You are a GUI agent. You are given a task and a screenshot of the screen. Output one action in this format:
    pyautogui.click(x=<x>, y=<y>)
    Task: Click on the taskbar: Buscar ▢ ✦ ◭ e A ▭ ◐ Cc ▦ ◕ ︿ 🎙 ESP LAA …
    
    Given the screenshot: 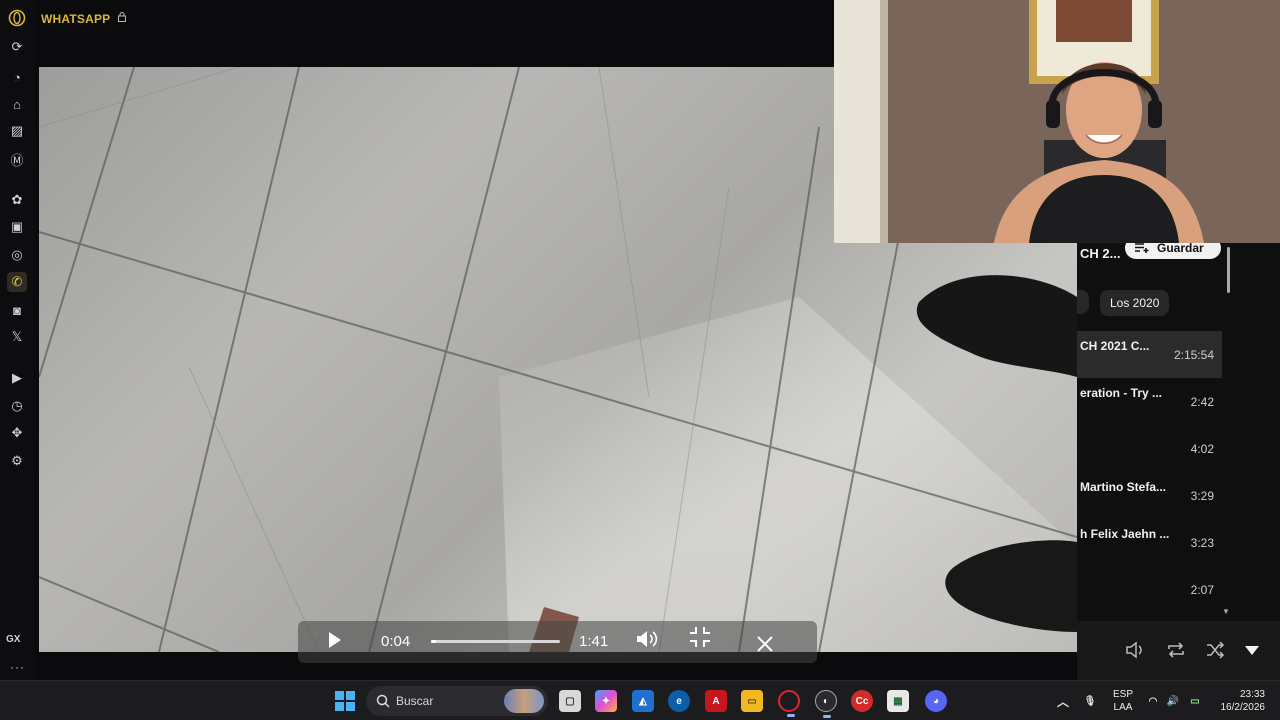 What is the action you would take?
    pyautogui.click(x=640, y=700)
    